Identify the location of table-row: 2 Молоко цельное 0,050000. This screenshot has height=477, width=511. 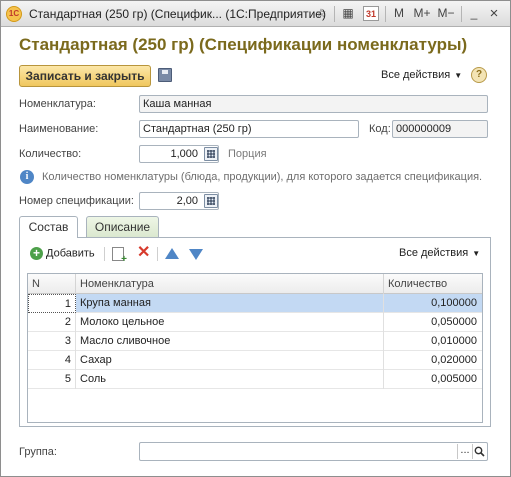
(255, 322).